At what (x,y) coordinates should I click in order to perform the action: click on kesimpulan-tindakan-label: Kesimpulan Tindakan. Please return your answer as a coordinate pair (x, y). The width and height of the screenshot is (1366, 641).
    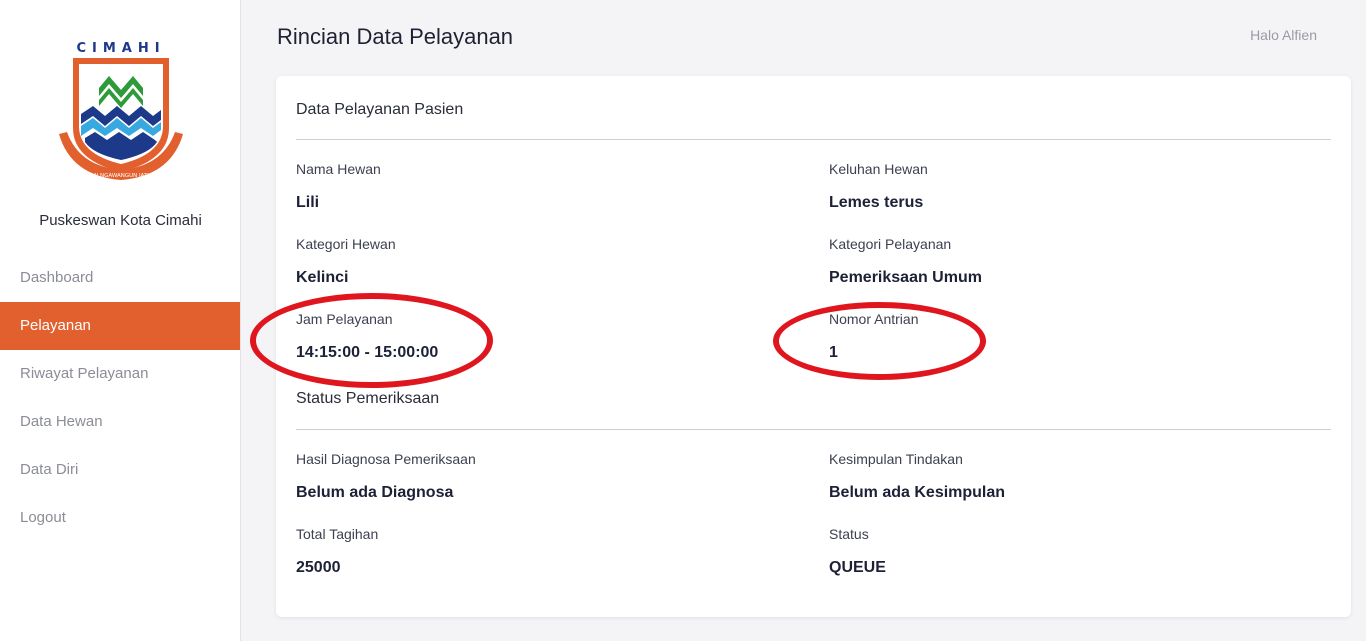
    Looking at the image, I should click on (896, 459).